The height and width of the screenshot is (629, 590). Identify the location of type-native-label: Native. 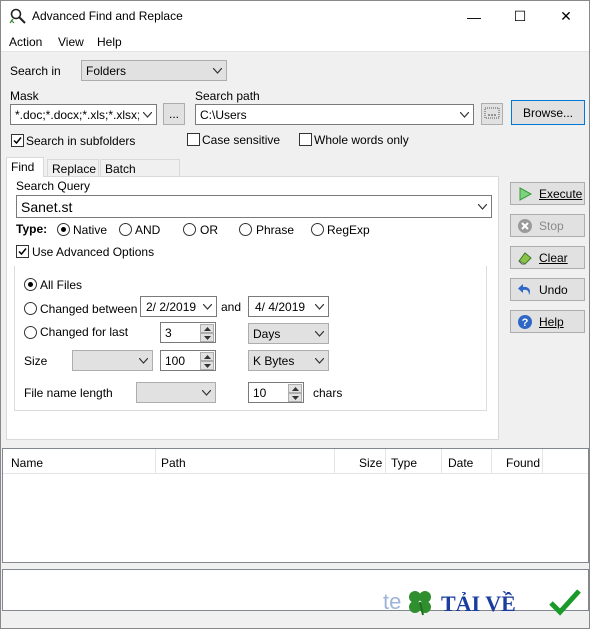
(90, 230).